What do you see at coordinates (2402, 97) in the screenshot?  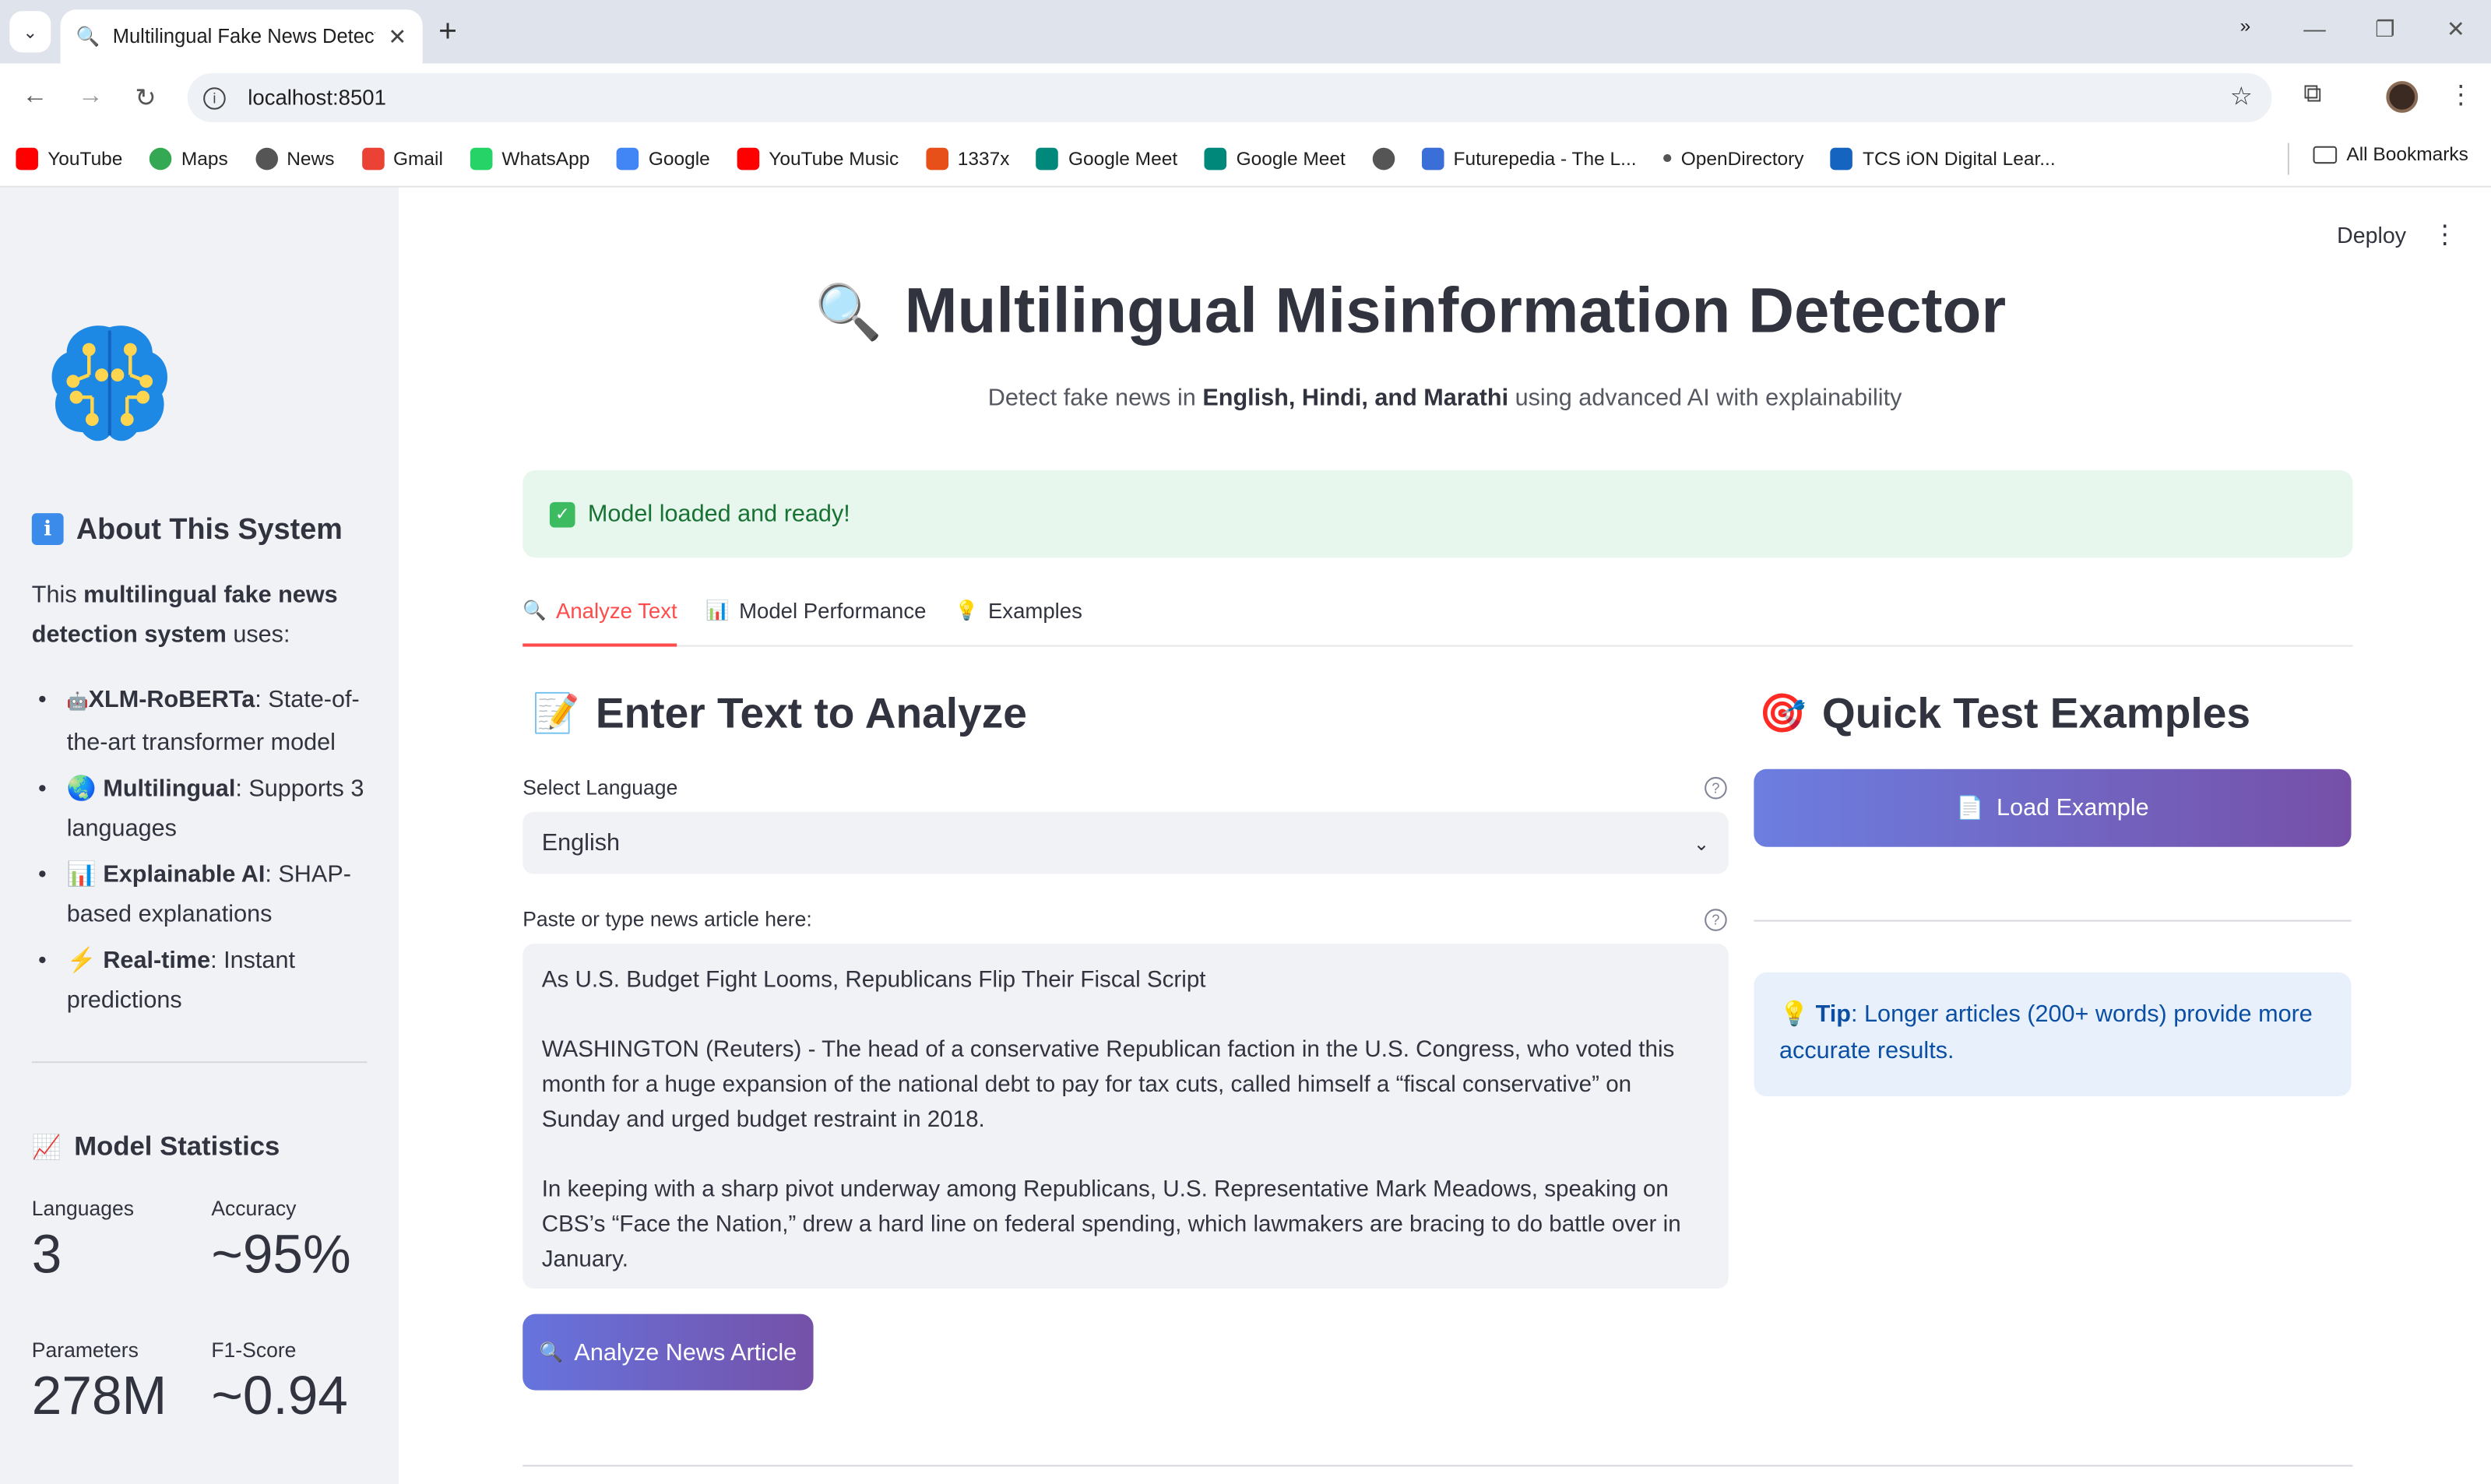 I see `profile-avatar` at bounding box center [2402, 97].